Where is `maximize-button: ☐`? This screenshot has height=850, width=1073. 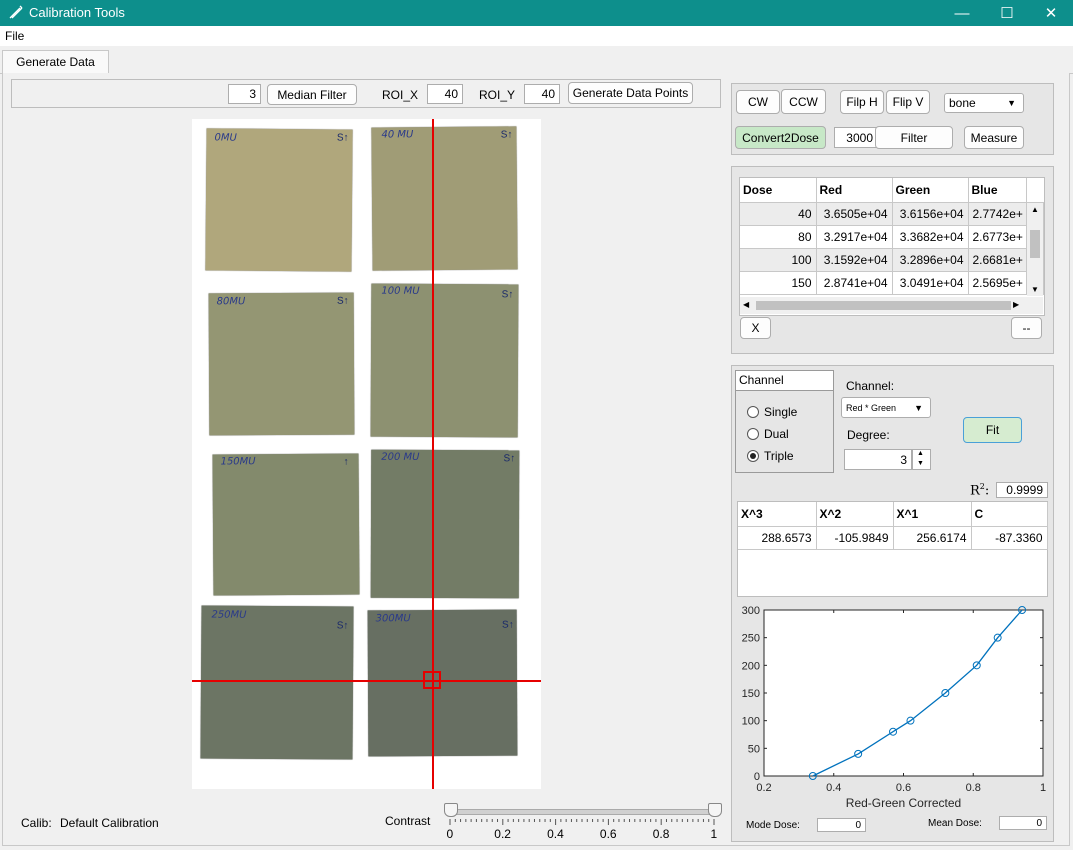
maximize-button: ☐ is located at coordinates (1007, 13).